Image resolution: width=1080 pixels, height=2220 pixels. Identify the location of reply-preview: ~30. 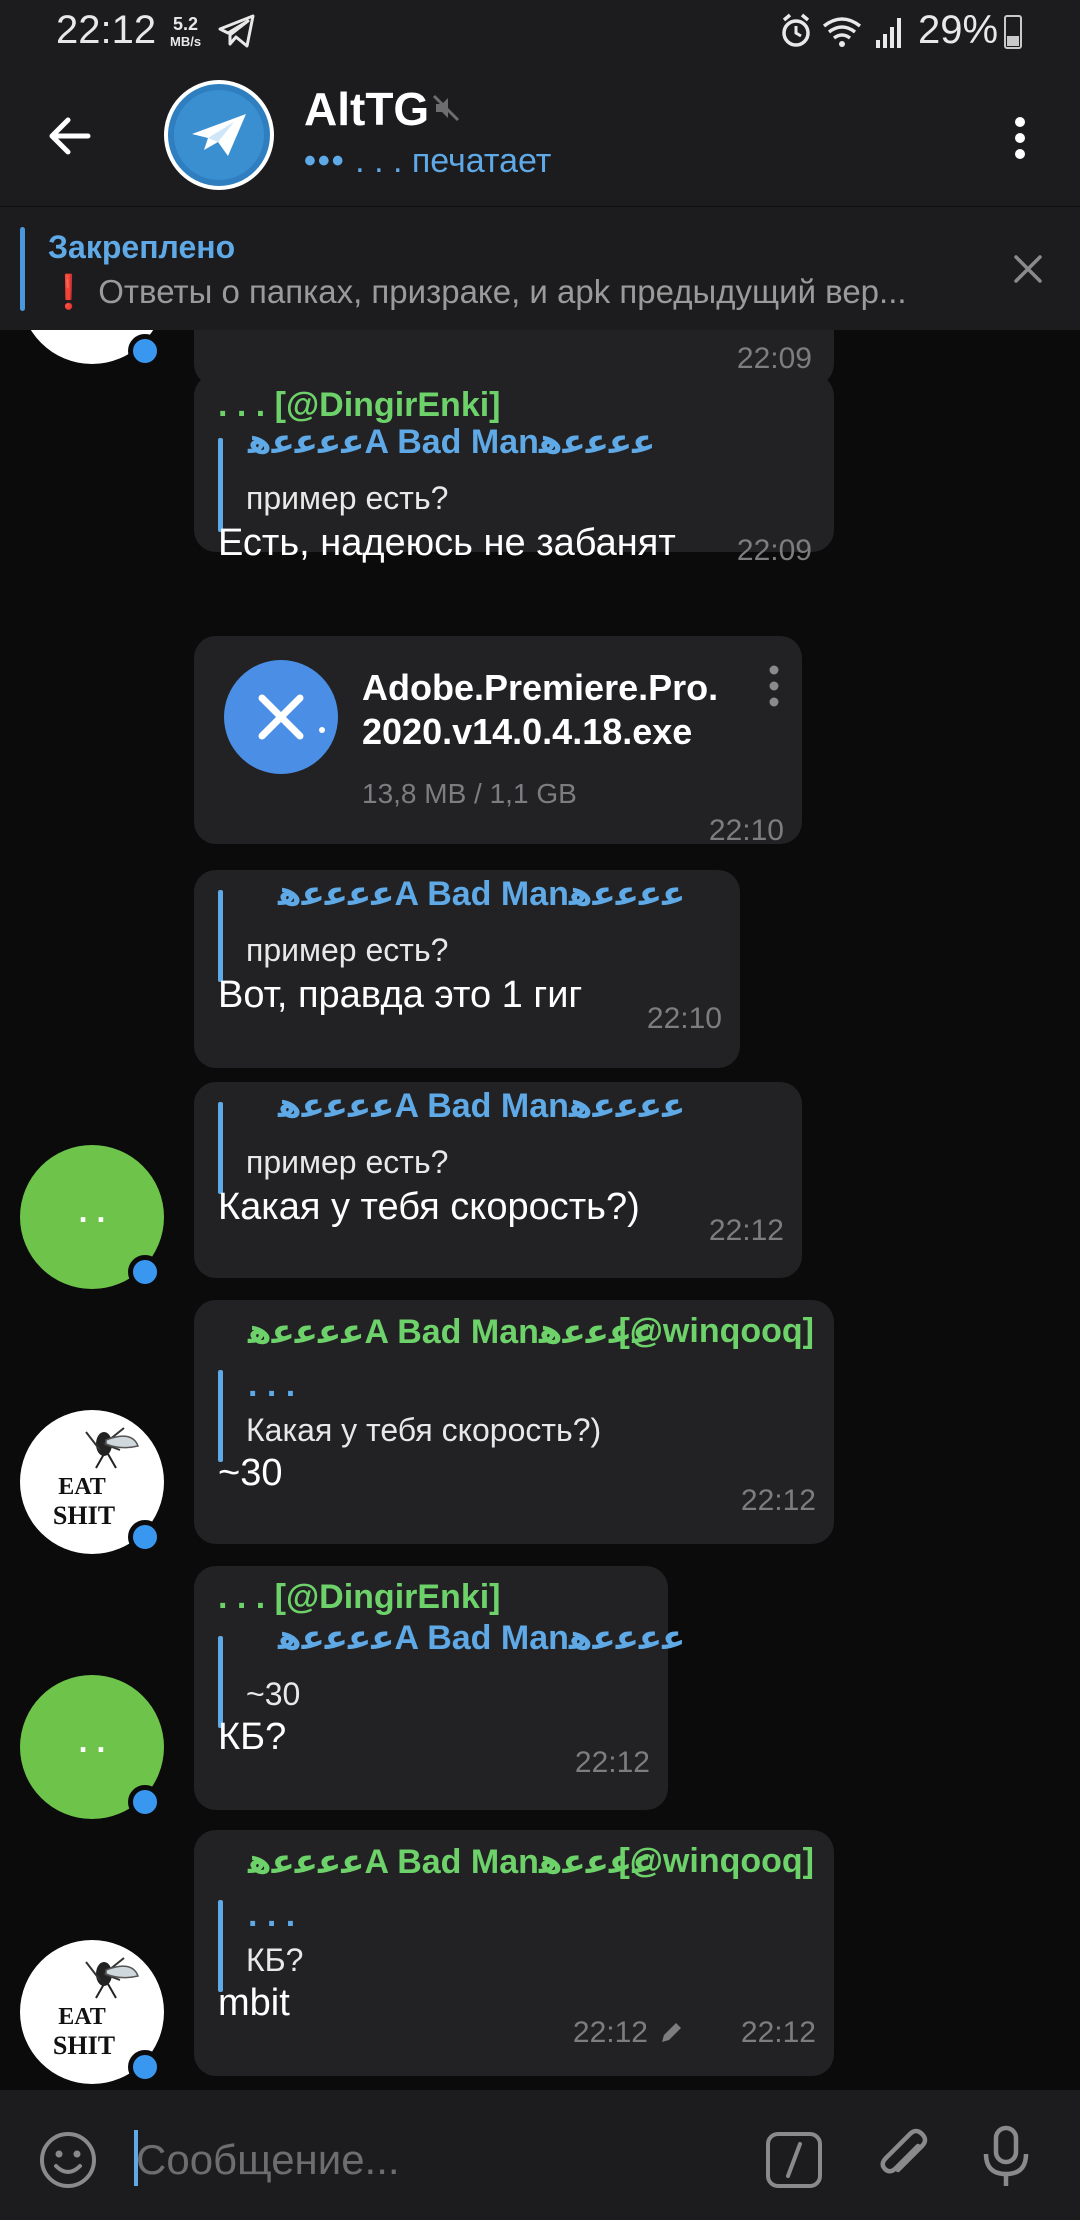
(273, 1694).